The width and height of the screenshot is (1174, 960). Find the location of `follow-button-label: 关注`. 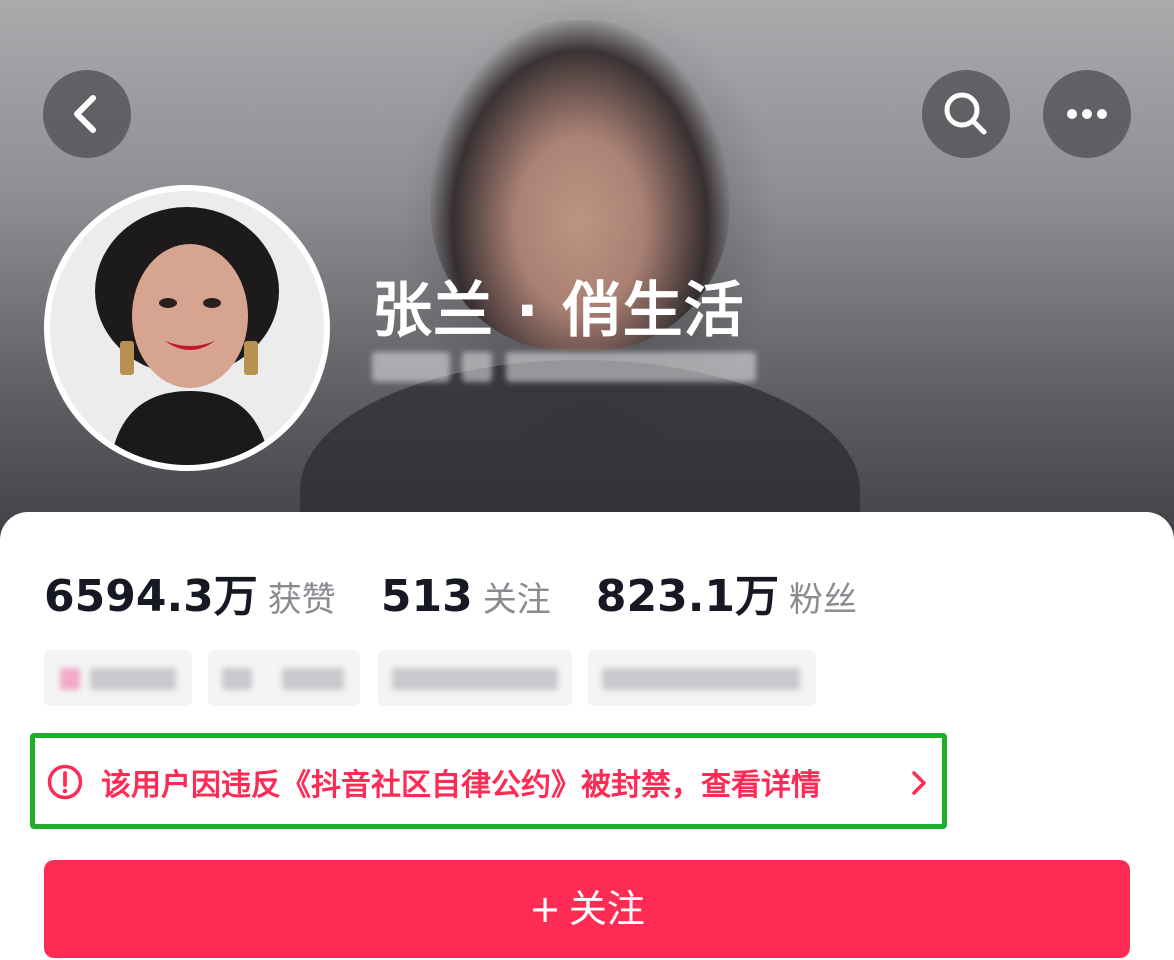

follow-button-label: 关注 is located at coordinates (606, 909).